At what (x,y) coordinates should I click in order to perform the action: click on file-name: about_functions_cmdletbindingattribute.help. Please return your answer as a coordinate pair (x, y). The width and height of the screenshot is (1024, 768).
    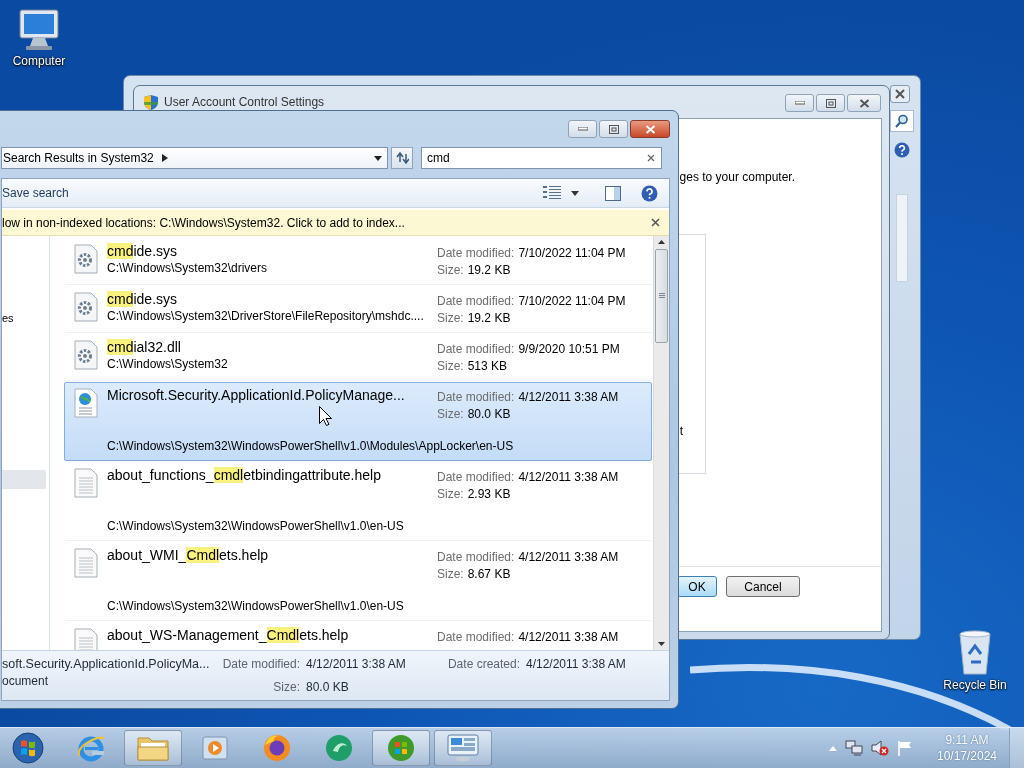
    Looking at the image, I should click on (244, 475).